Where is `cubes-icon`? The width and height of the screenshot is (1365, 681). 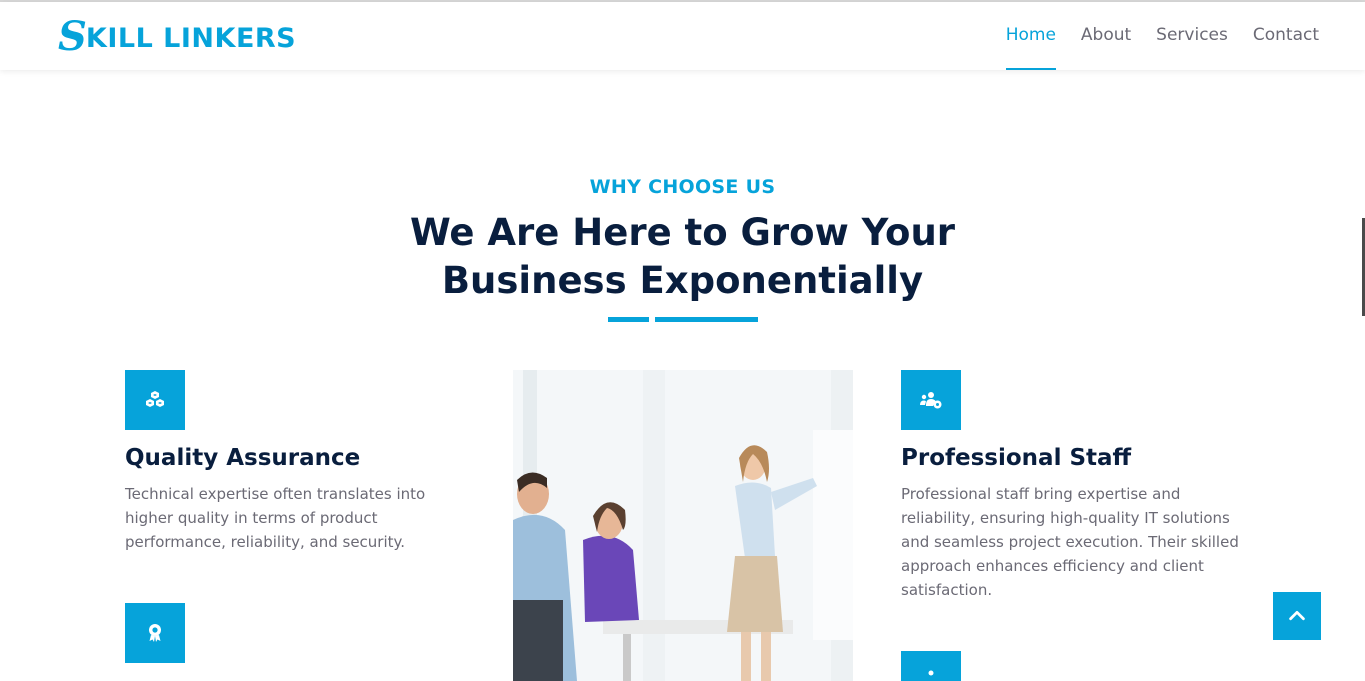 cubes-icon is located at coordinates (155, 399).